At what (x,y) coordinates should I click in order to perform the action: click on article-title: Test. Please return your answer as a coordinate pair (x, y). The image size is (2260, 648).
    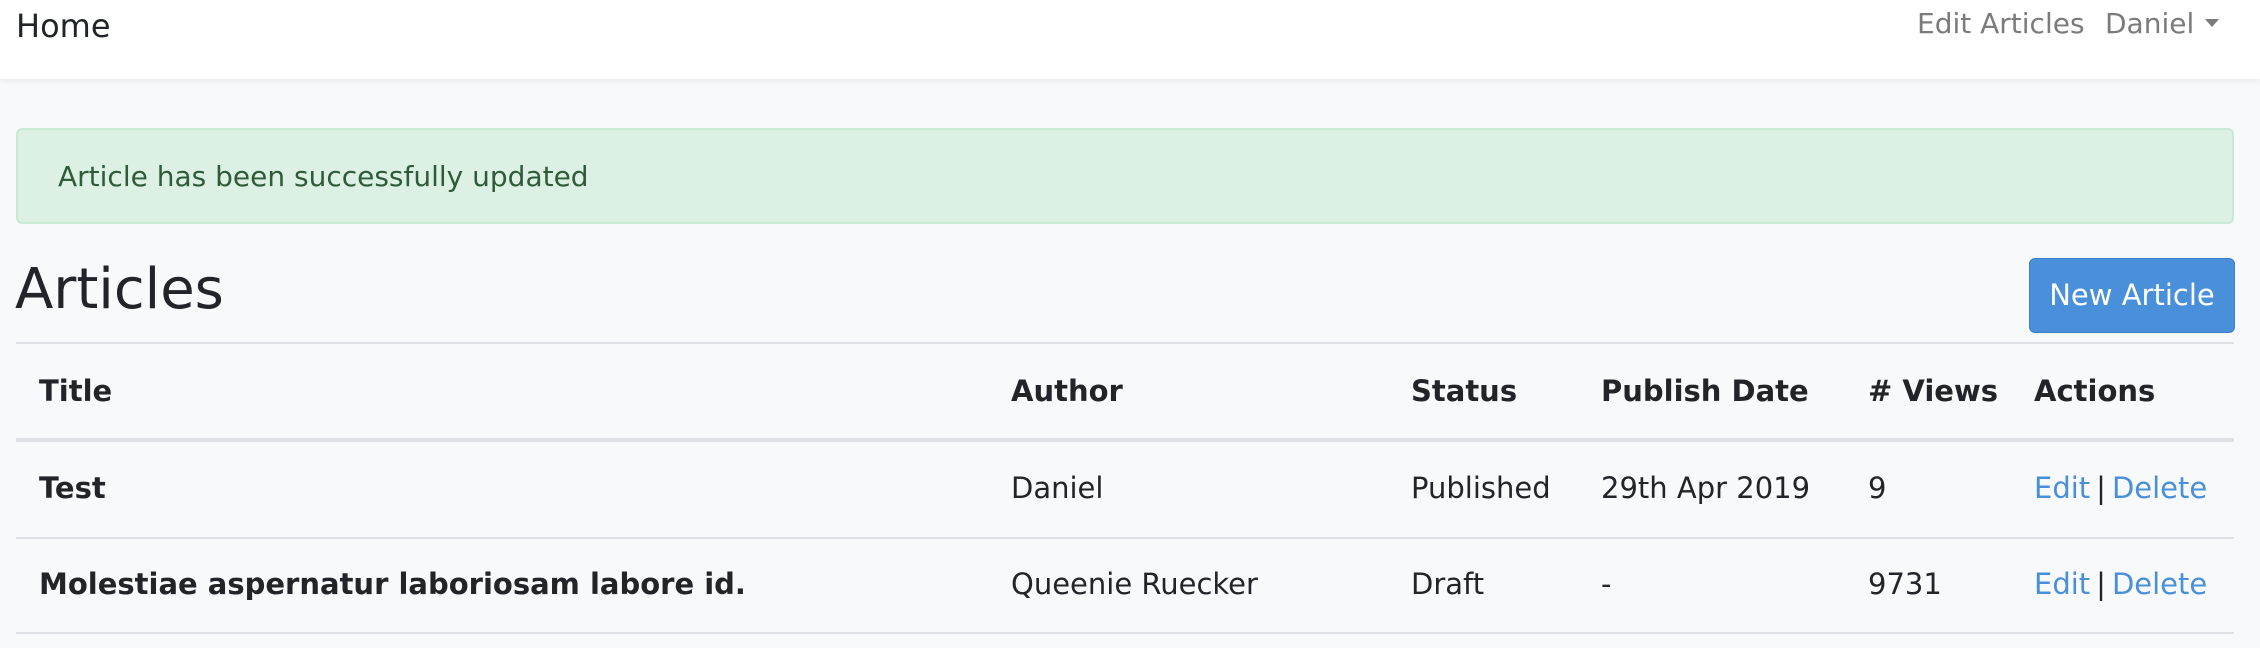
    Looking at the image, I should click on (72, 488).